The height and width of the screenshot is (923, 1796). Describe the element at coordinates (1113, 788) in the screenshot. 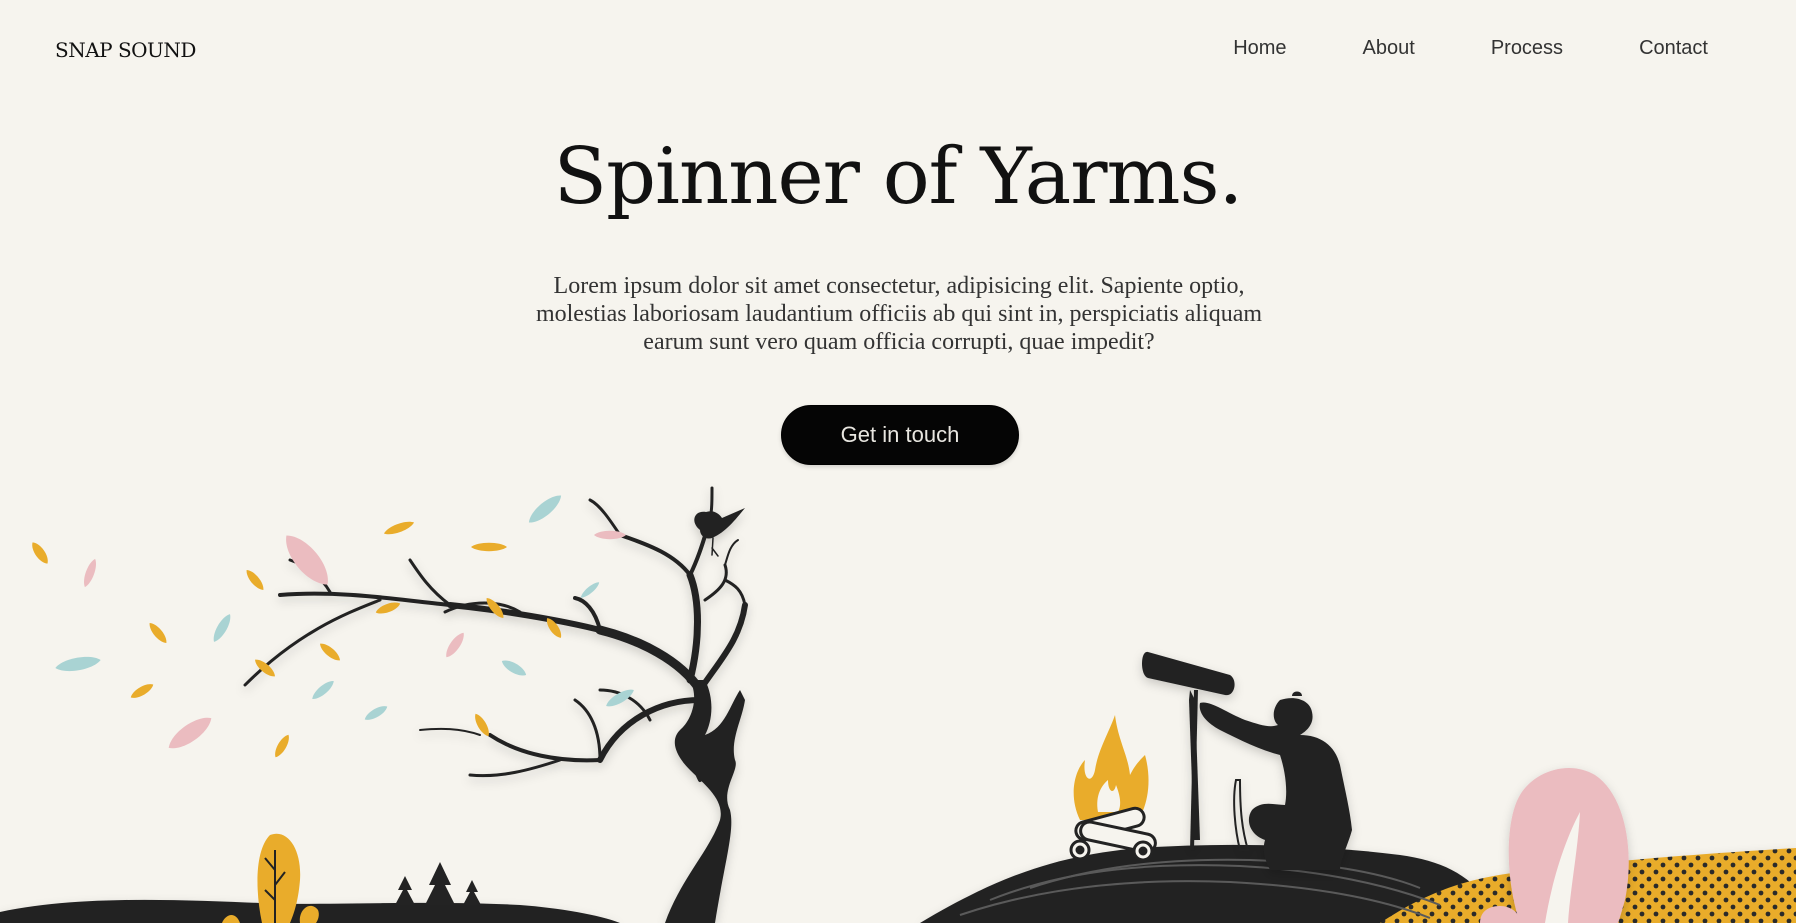

I see `campfire` at that location.